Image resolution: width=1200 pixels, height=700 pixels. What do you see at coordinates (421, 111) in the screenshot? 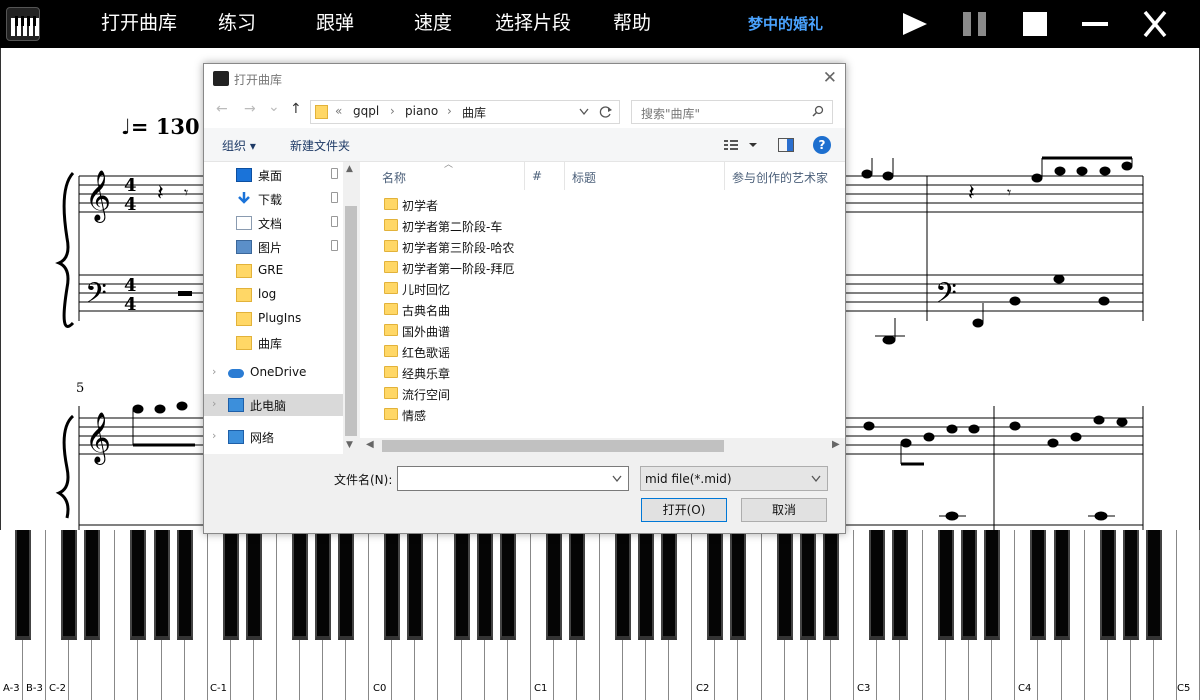
I see `address-segment-piano: piano` at bounding box center [421, 111].